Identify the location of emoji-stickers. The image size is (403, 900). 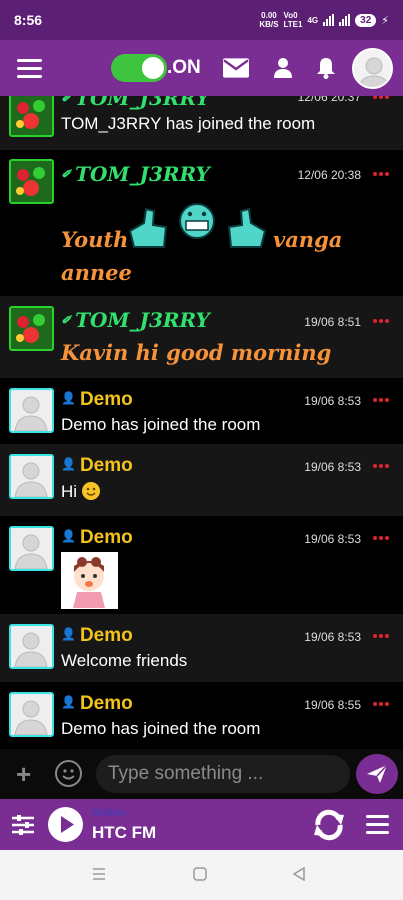
(197, 228).